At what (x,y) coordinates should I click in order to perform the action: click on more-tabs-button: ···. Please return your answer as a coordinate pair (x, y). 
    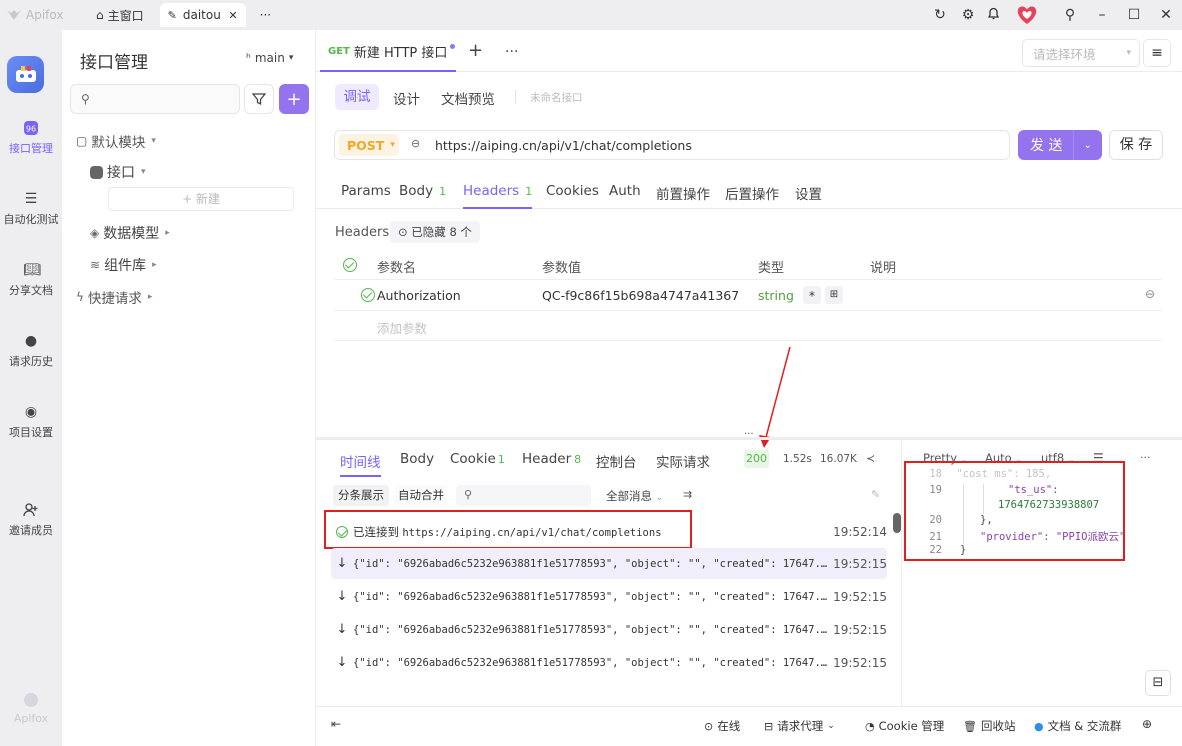
    Looking at the image, I should click on (265, 15).